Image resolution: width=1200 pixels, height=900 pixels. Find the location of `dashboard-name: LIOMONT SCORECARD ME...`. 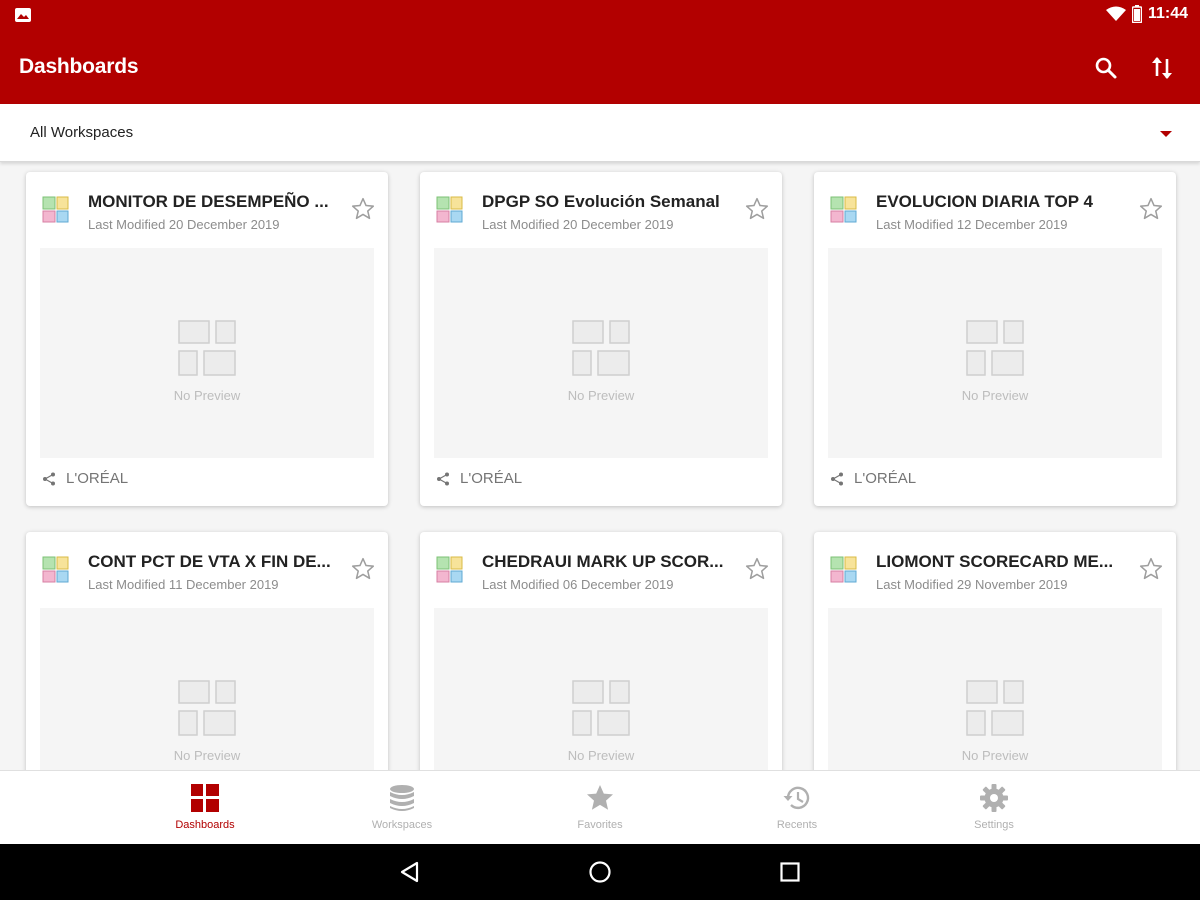

dashboard-name: LIOMONT SCORECARD ME... is located at coordinates (995, 561).